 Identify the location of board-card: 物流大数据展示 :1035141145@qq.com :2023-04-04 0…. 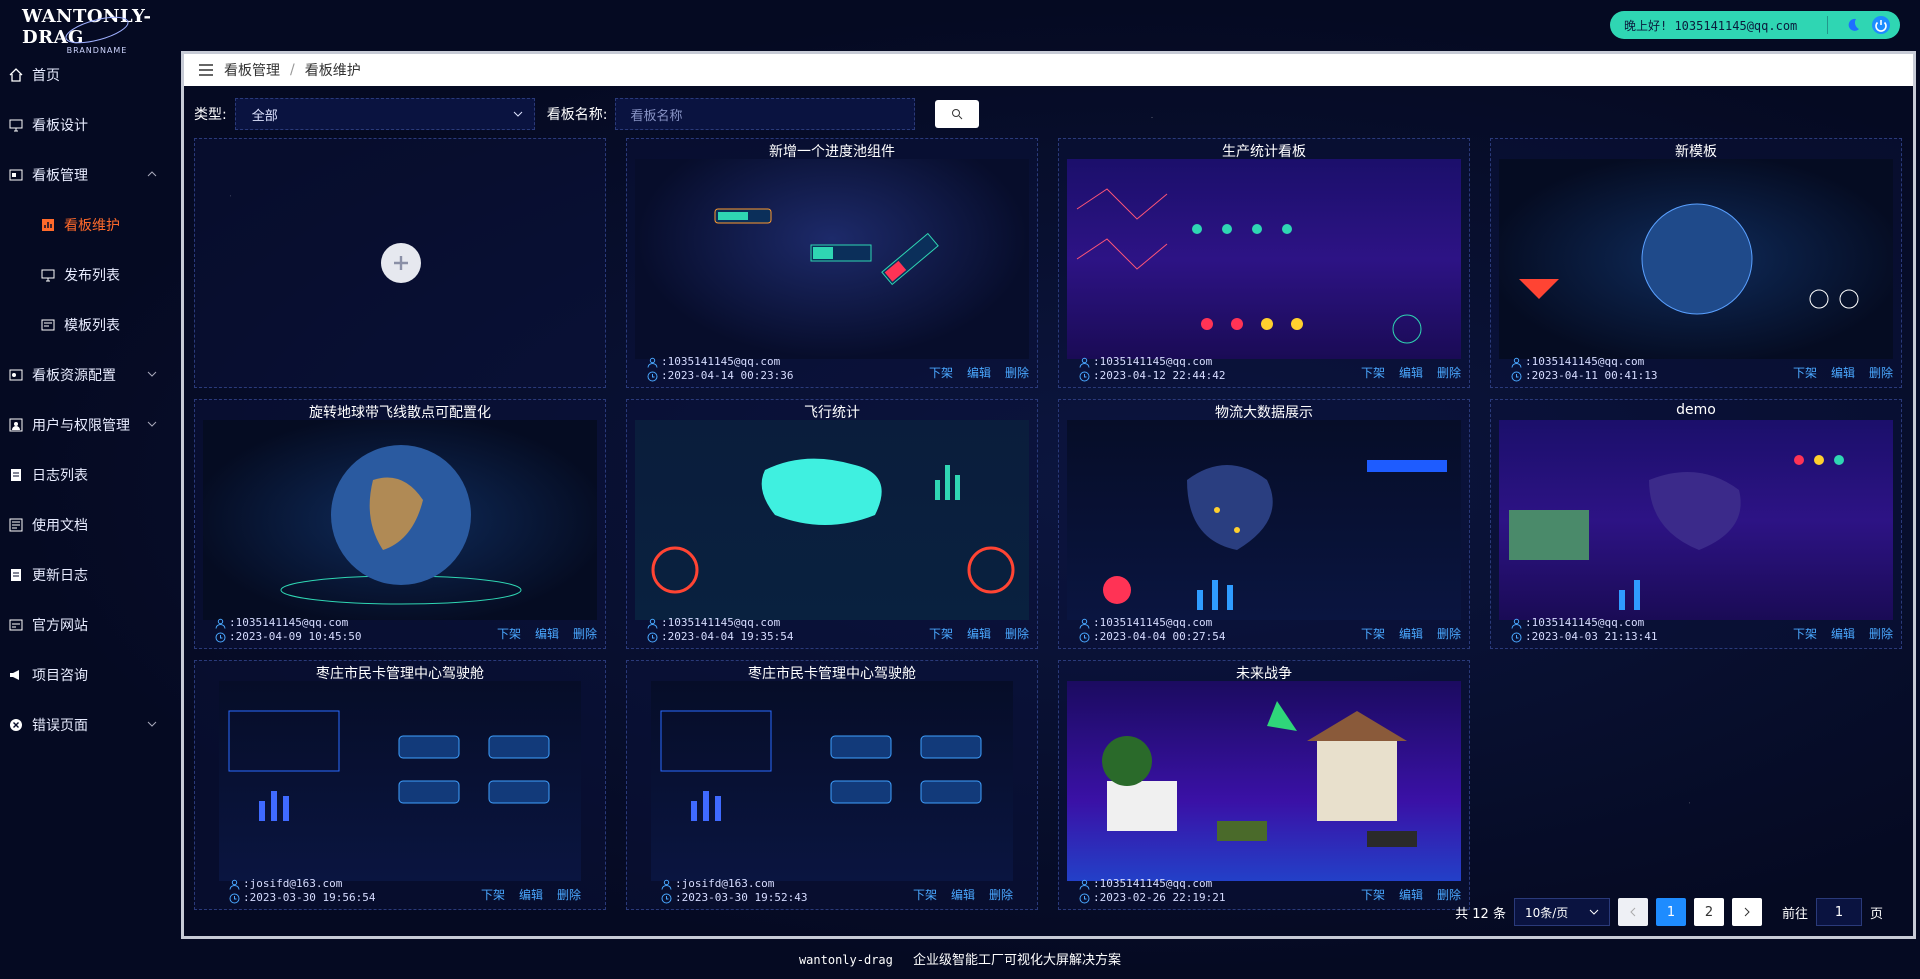
(1264, 524).